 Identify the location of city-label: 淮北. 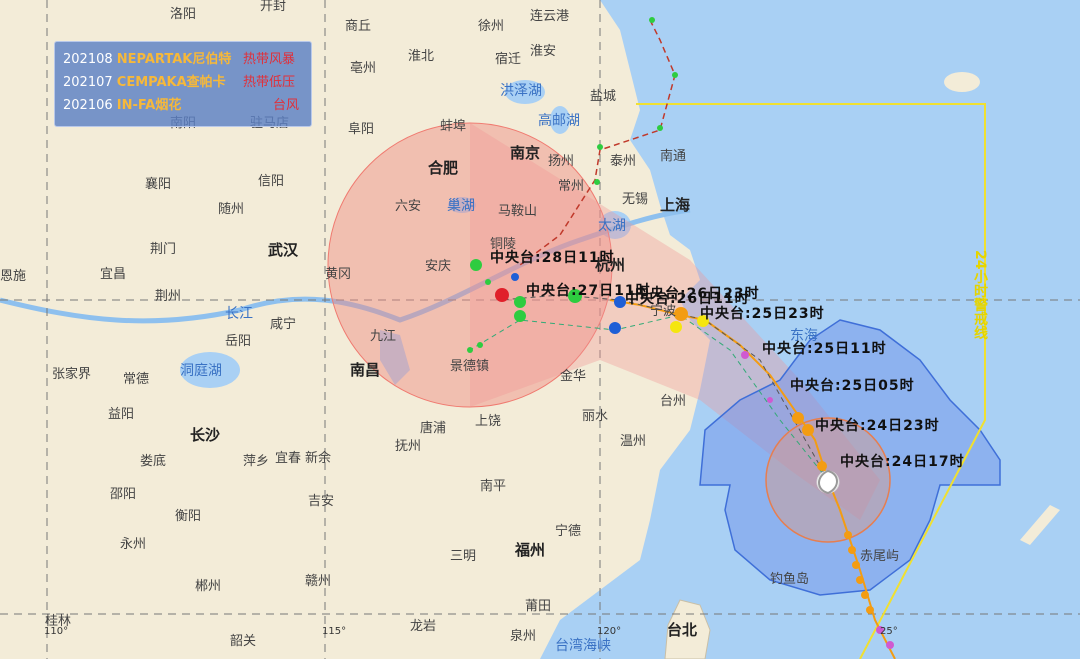
(421, 56).